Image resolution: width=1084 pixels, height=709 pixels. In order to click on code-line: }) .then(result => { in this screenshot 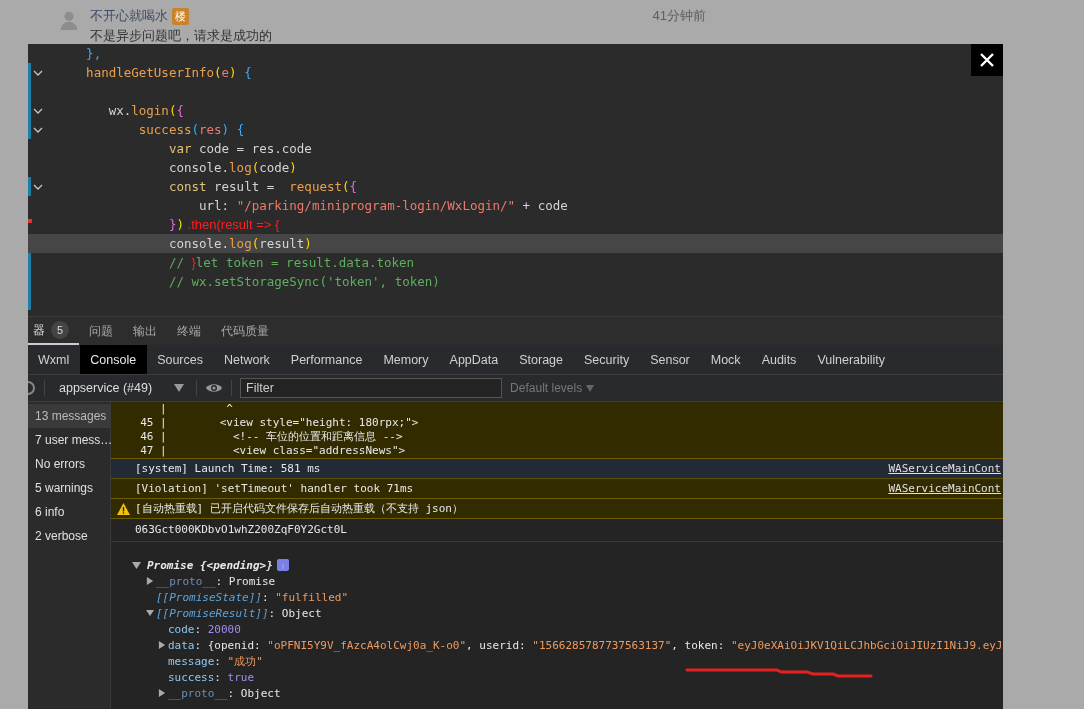, I will do `click(223, 224)`.